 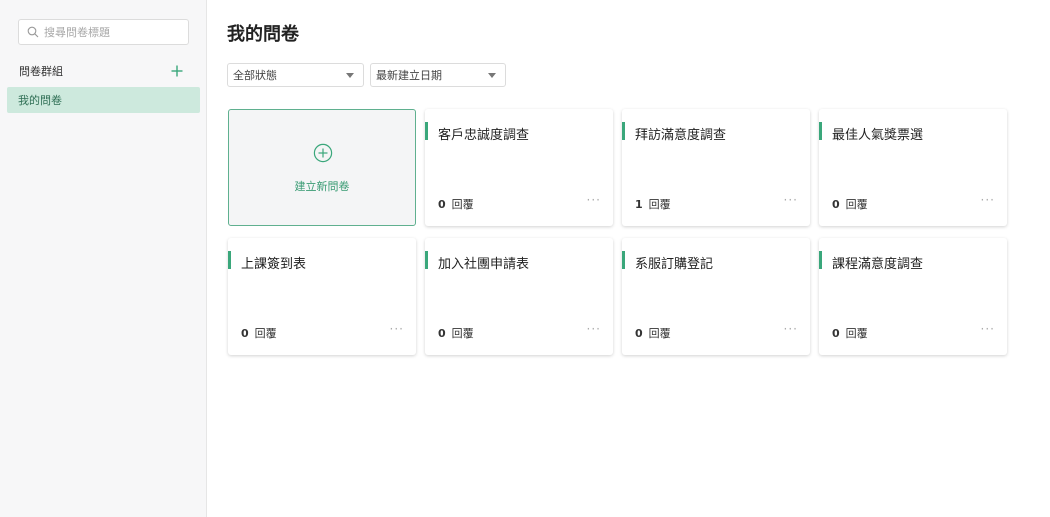 What do you see at coordinates (716, 167) in the screenshot?
I see `survey-card: 拜訪滿意度調查 1 回覆 ···` at bounding box center [716, 167].